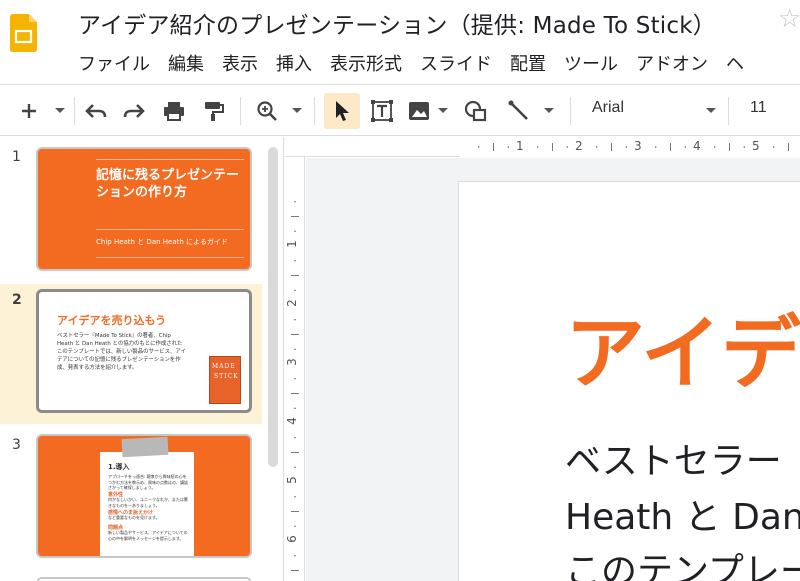  What do you see at coordinates (549, 111) in the screenshot?
I see `line-dropdown-icon` at bounding box center [549, 111].